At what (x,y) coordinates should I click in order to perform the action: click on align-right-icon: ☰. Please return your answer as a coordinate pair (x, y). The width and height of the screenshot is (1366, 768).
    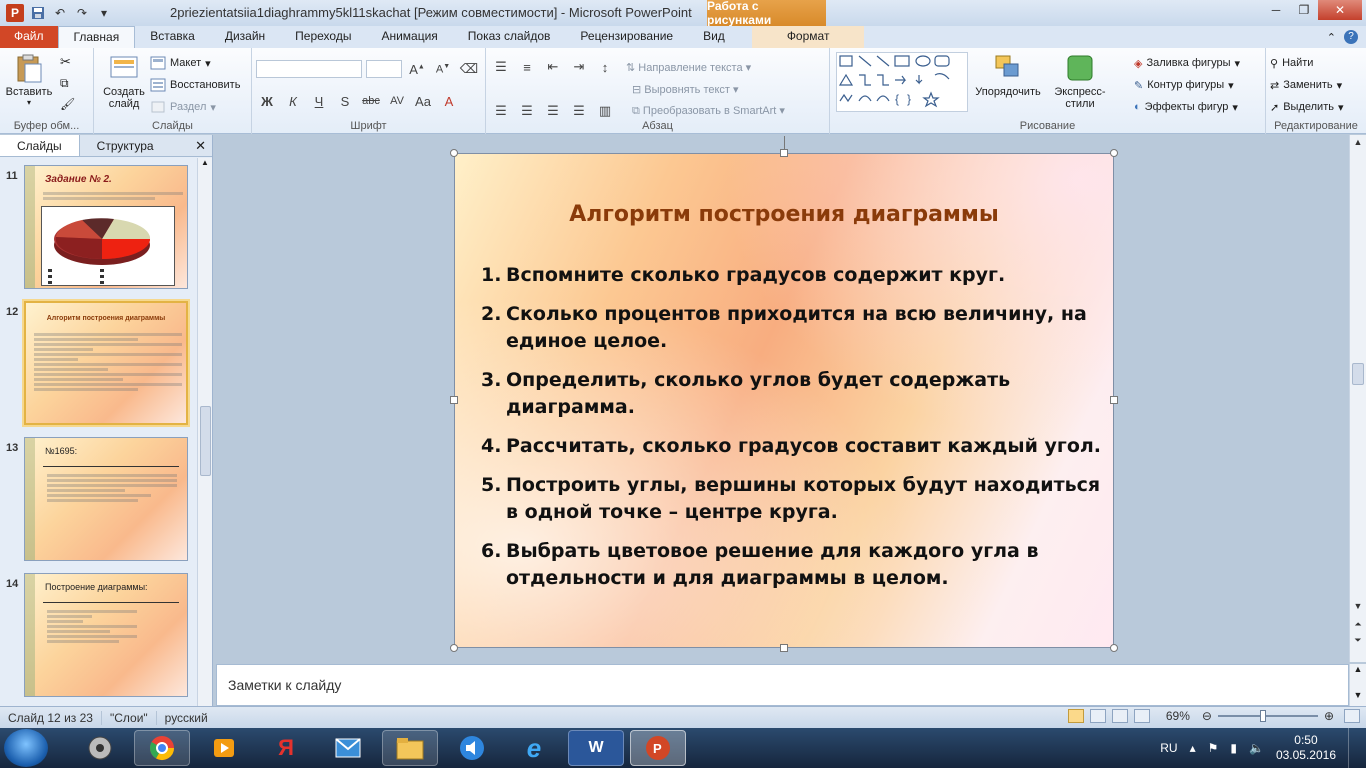
    Looking at the image, I should click on (553, 111).